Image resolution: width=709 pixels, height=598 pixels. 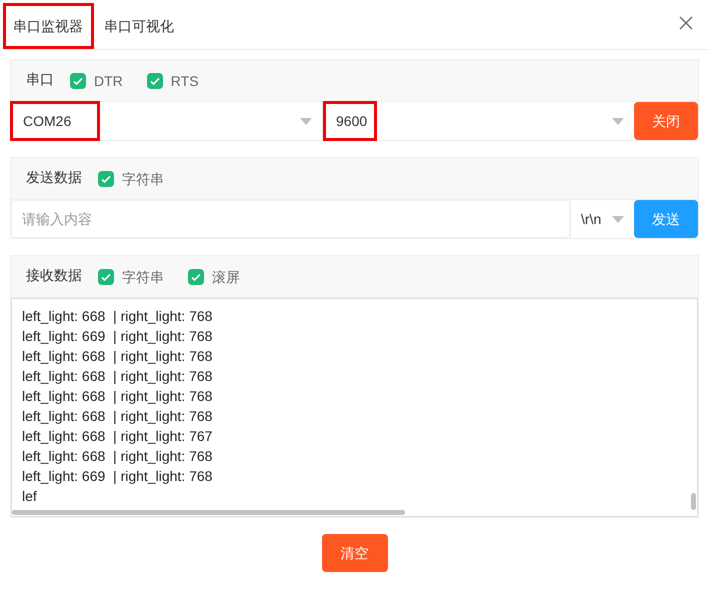 What do you see at coordinates (40, 79) in the screenshot?
I see `section-title: 串口` at bounding box center [40, 79].